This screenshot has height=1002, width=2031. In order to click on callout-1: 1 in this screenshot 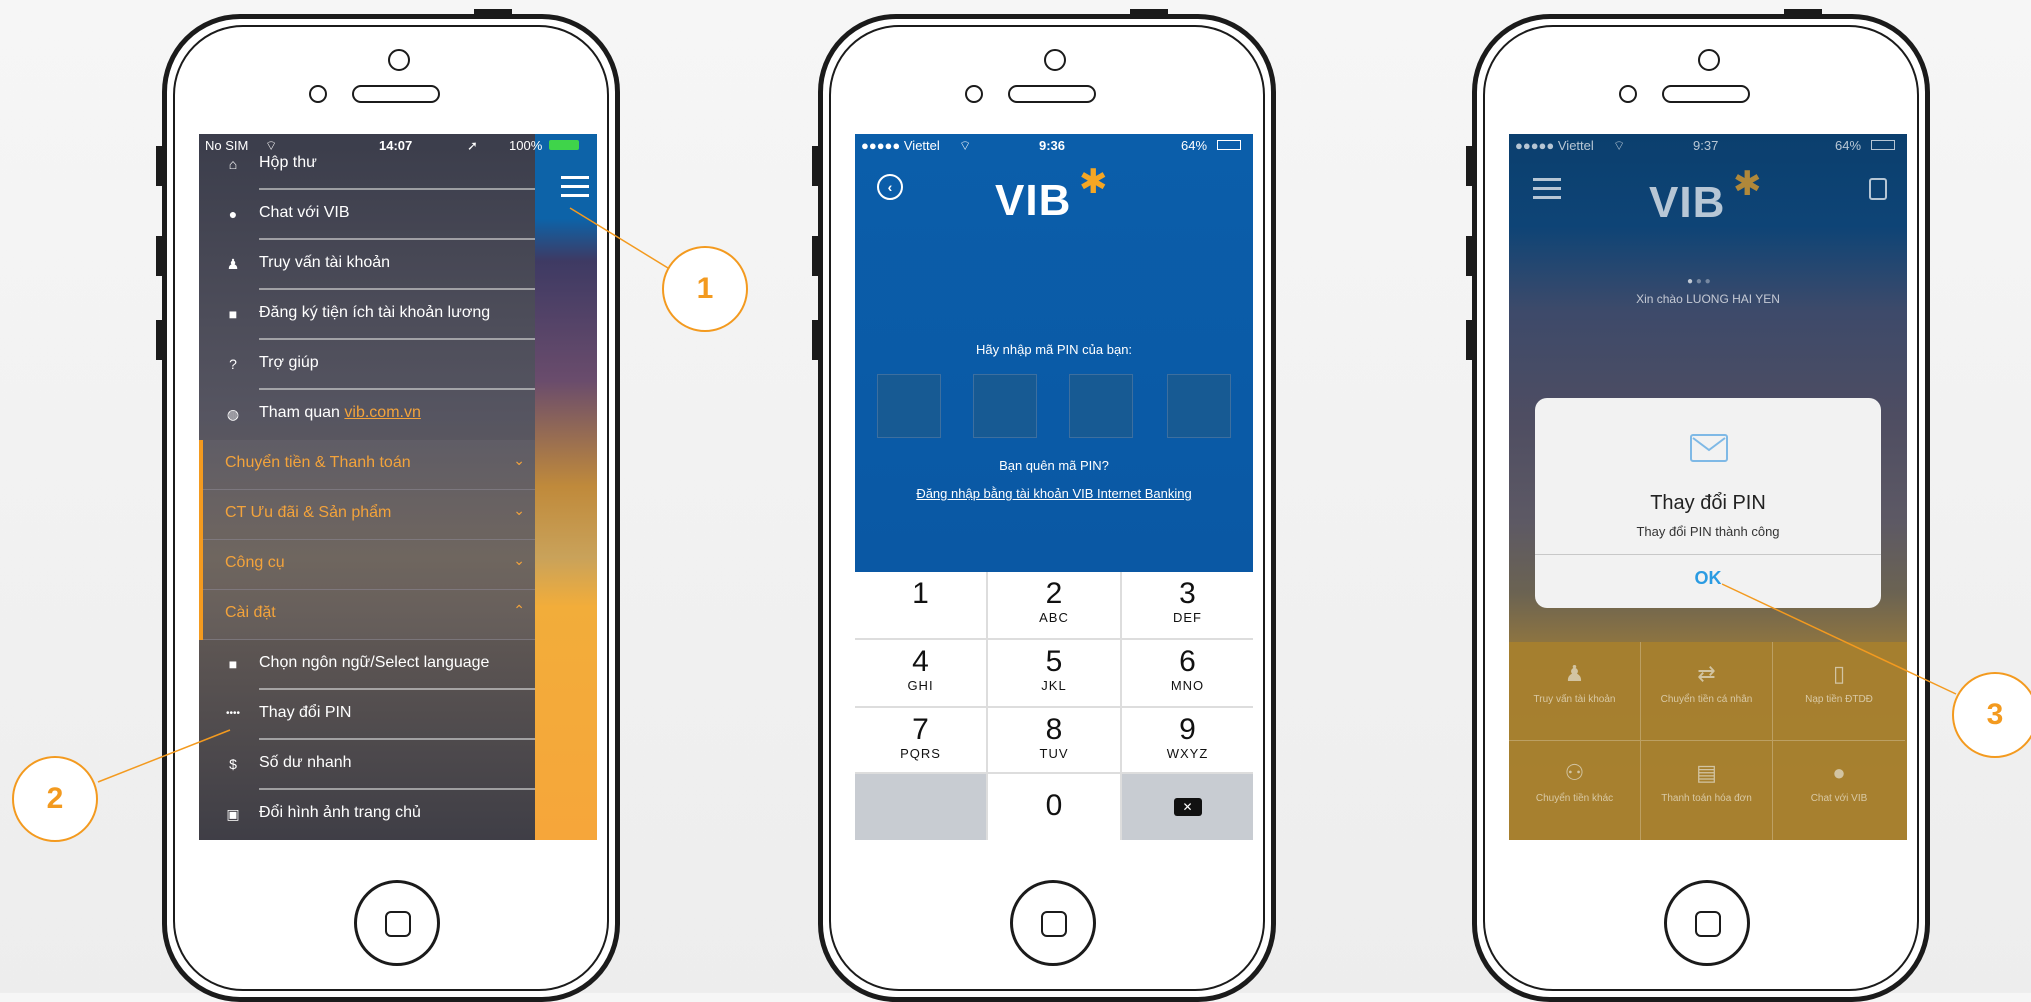, I will do `click(705, 289)`.